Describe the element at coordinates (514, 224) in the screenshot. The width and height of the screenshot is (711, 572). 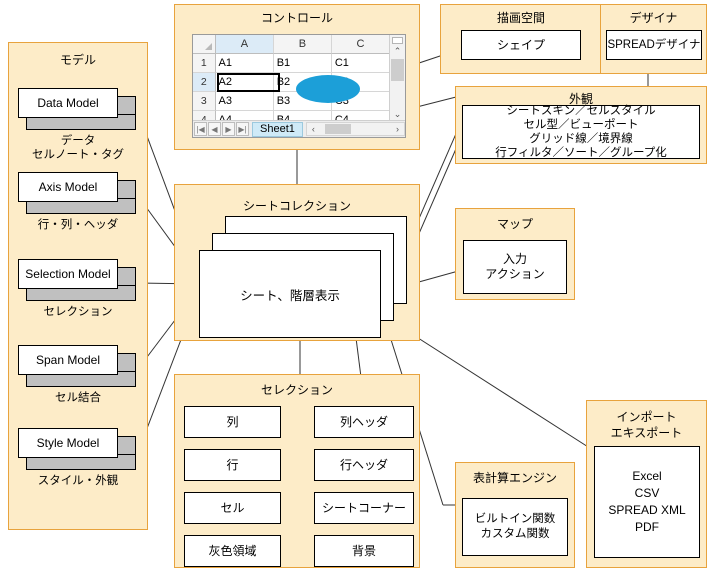
I see `map-panel-title: マップ` at that location.